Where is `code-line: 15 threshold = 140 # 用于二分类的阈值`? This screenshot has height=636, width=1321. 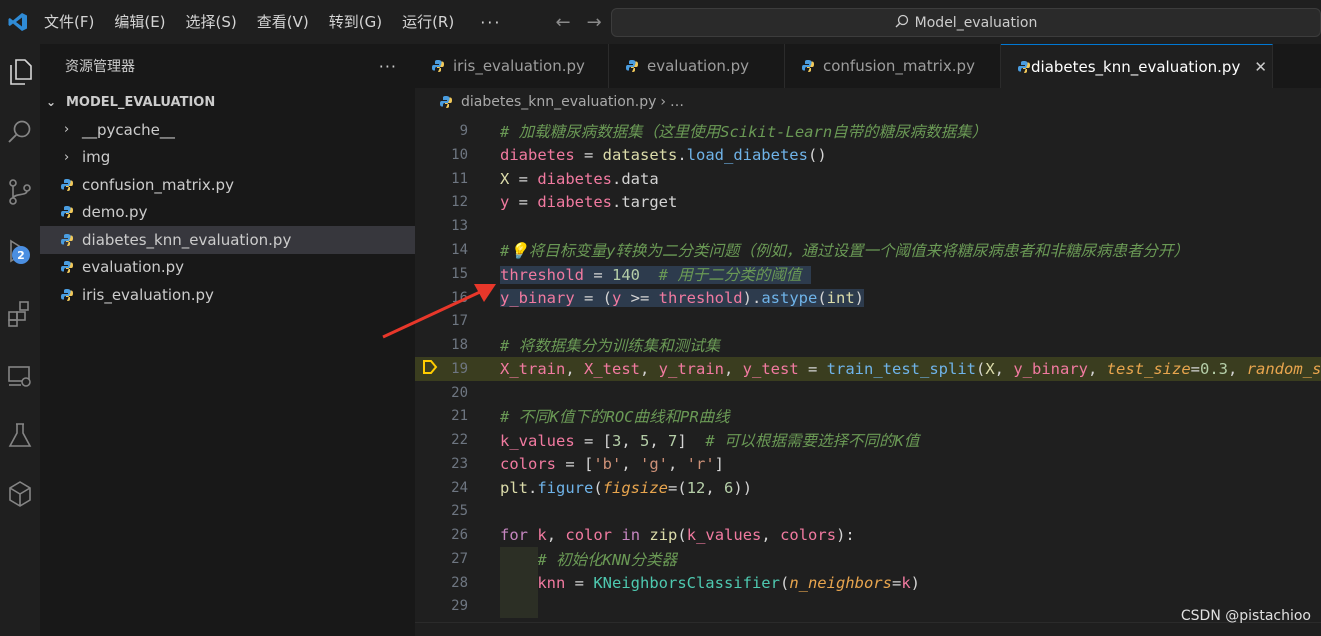
code-line: 15 threshold = 140 # 用于二分类的阈值 is located at coordinates (868, 274).